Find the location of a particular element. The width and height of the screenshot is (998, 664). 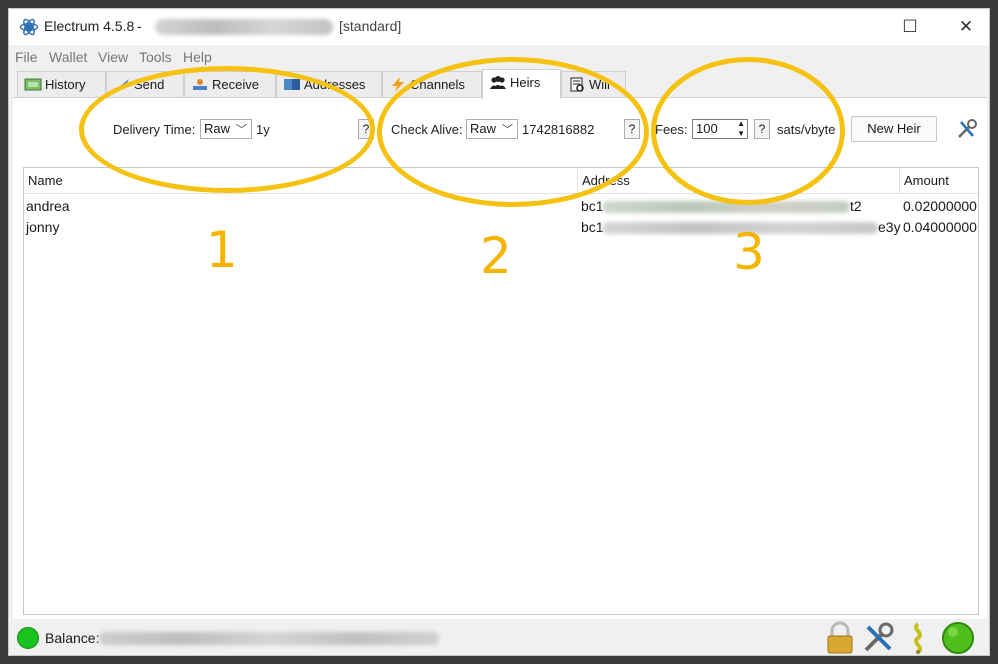

menu-tools: Tools is located at coordinates (155, 57).